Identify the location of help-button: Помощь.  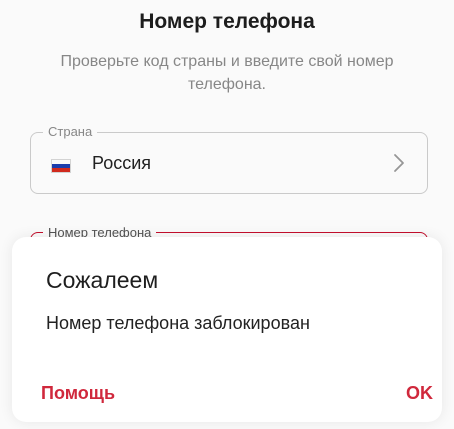
(78, 393).